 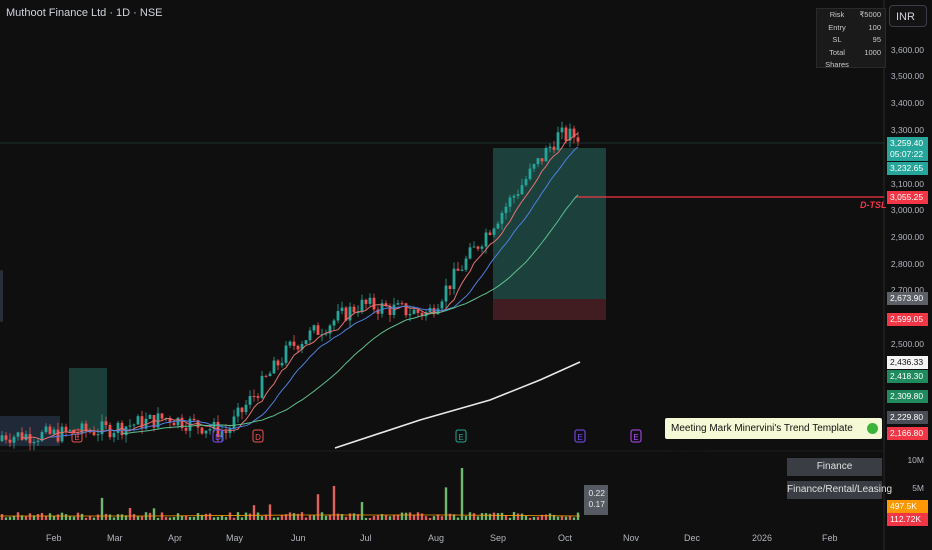 What do you see at coordinates (908, 16) in the screenshot?
I see `currency-button: INR` at bounding box center [908, 16].